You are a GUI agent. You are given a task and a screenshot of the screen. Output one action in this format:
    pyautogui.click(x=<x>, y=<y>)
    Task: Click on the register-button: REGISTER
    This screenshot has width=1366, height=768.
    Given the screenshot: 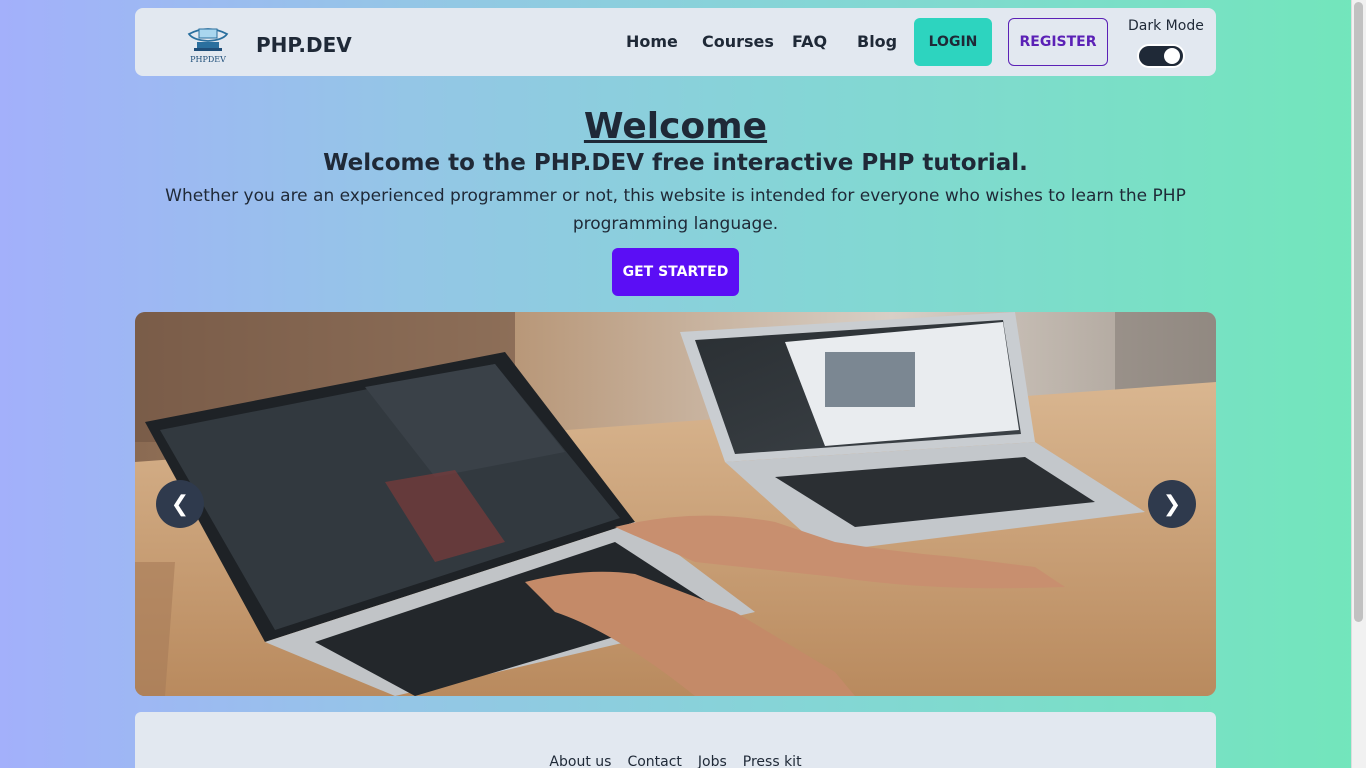 What is the action you would take?
    pyautogui.click(x=1058, y=42)
    